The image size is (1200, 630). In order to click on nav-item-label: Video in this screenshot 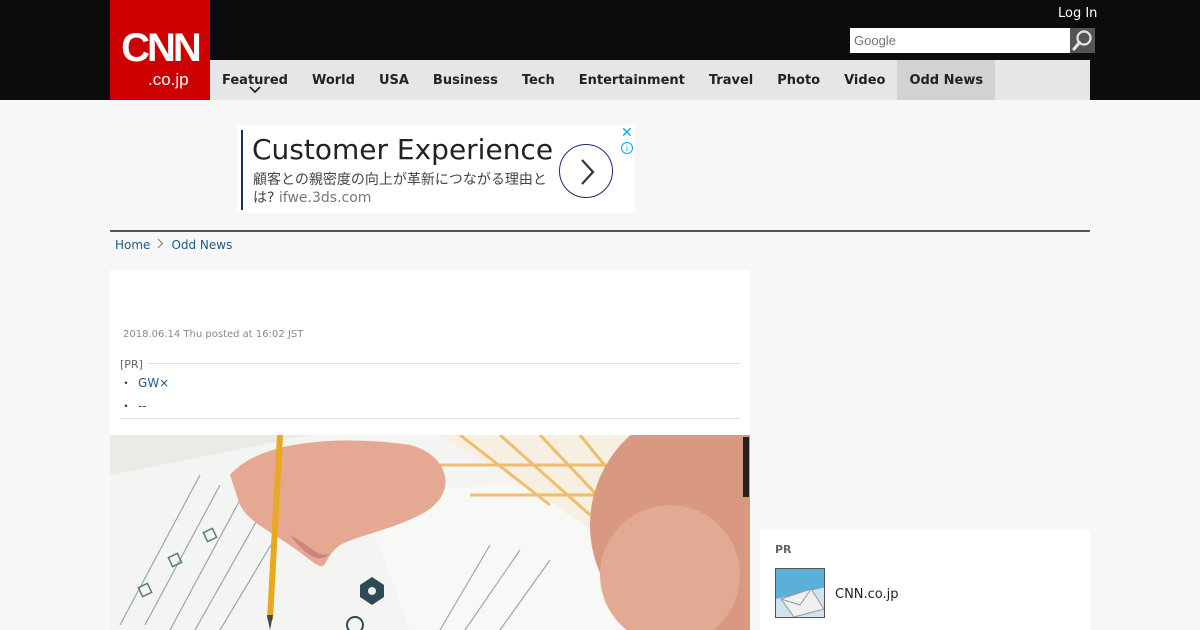, I will do `click(865, 80)`.